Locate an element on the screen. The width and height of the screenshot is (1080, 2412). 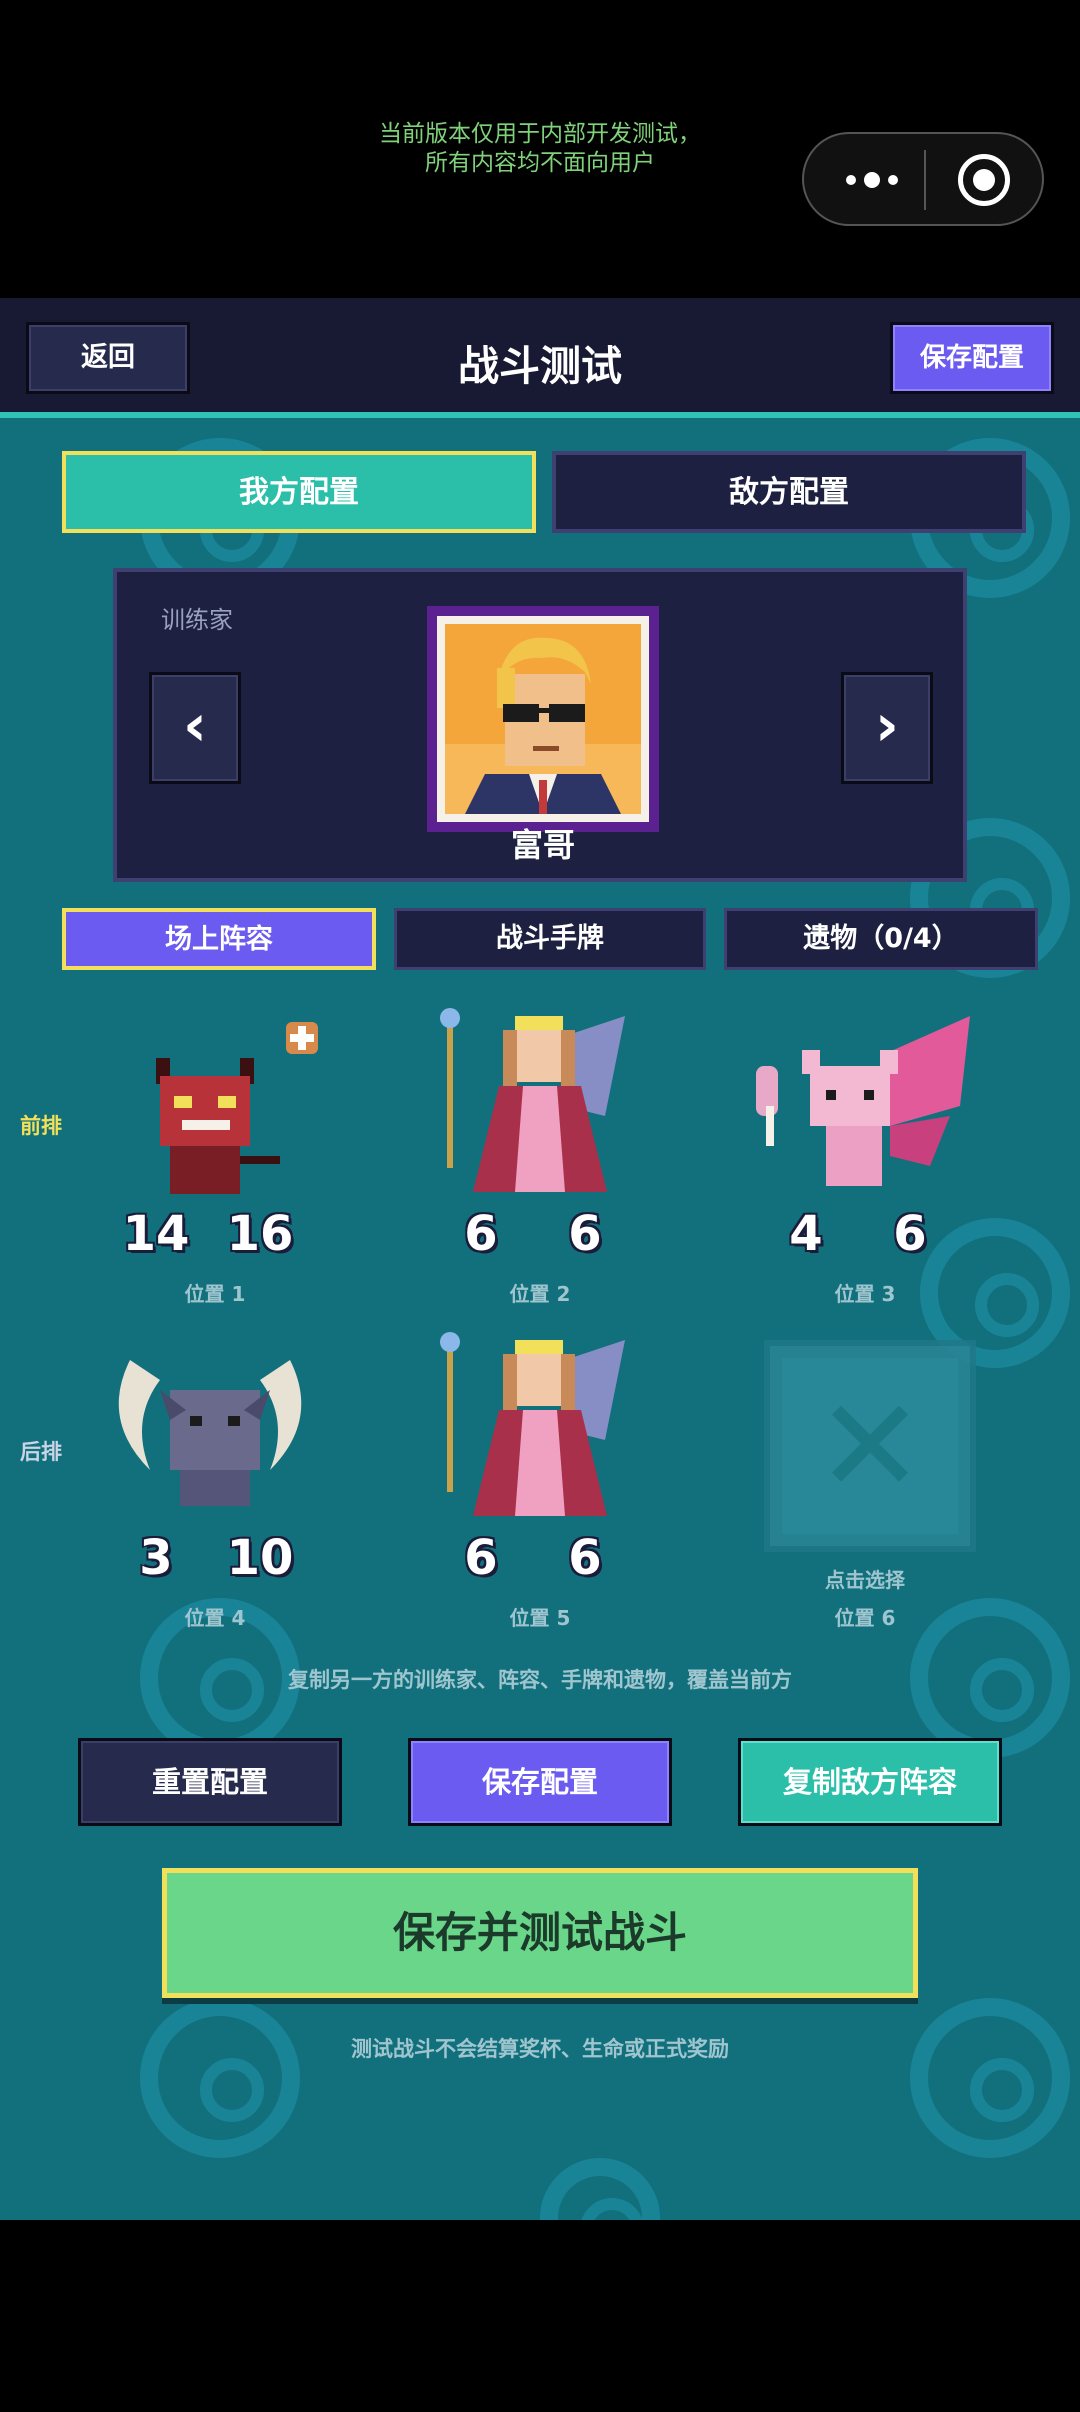
page-title: 战斗测试 is located at coordinates (540, 366).